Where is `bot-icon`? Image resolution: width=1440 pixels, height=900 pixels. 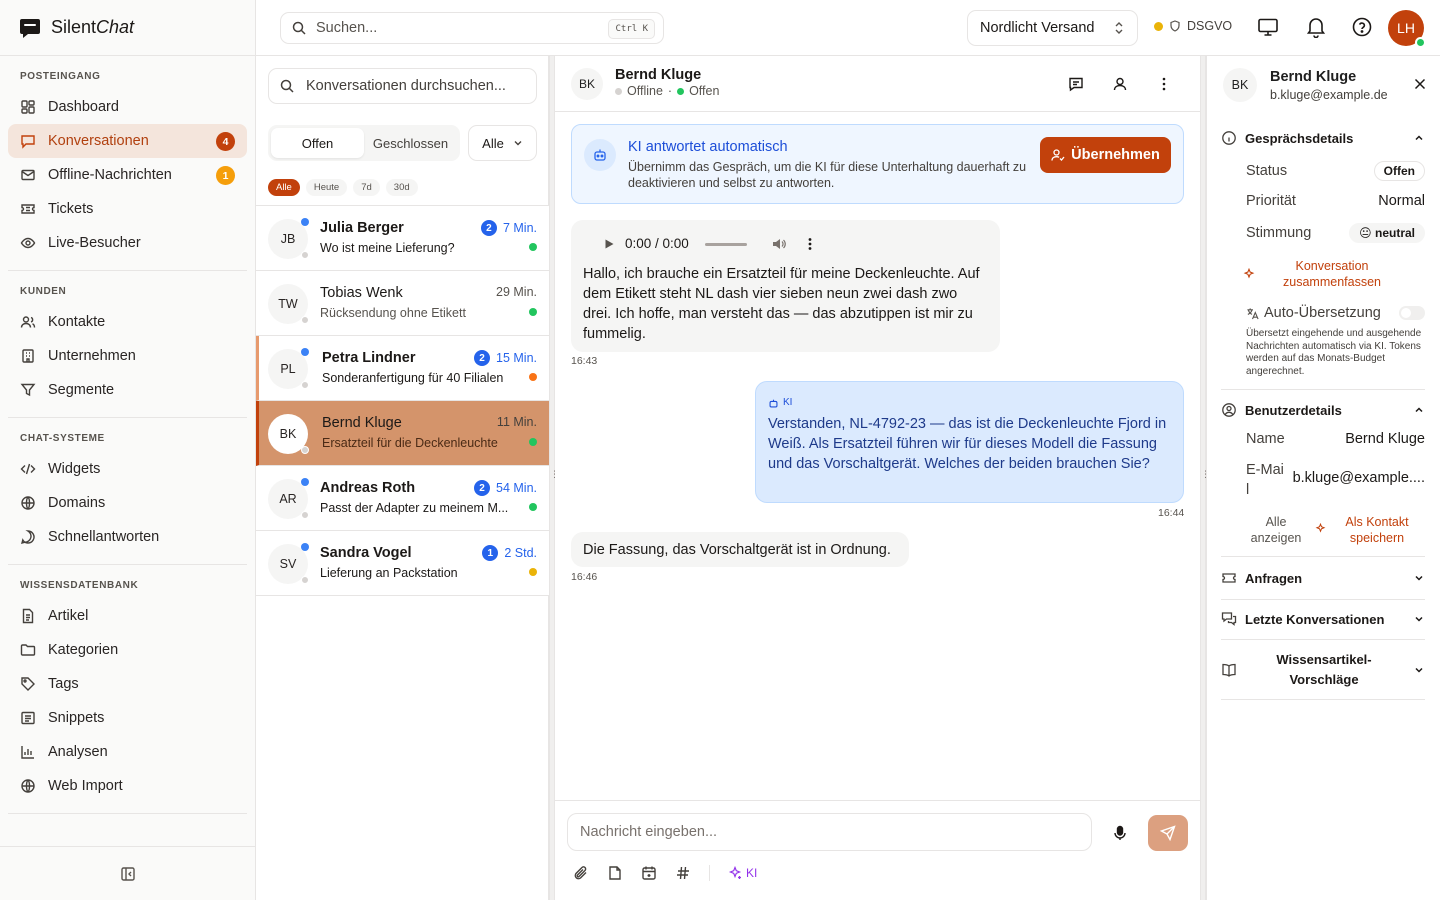
bot-icon is located at coordinates (600, 155).